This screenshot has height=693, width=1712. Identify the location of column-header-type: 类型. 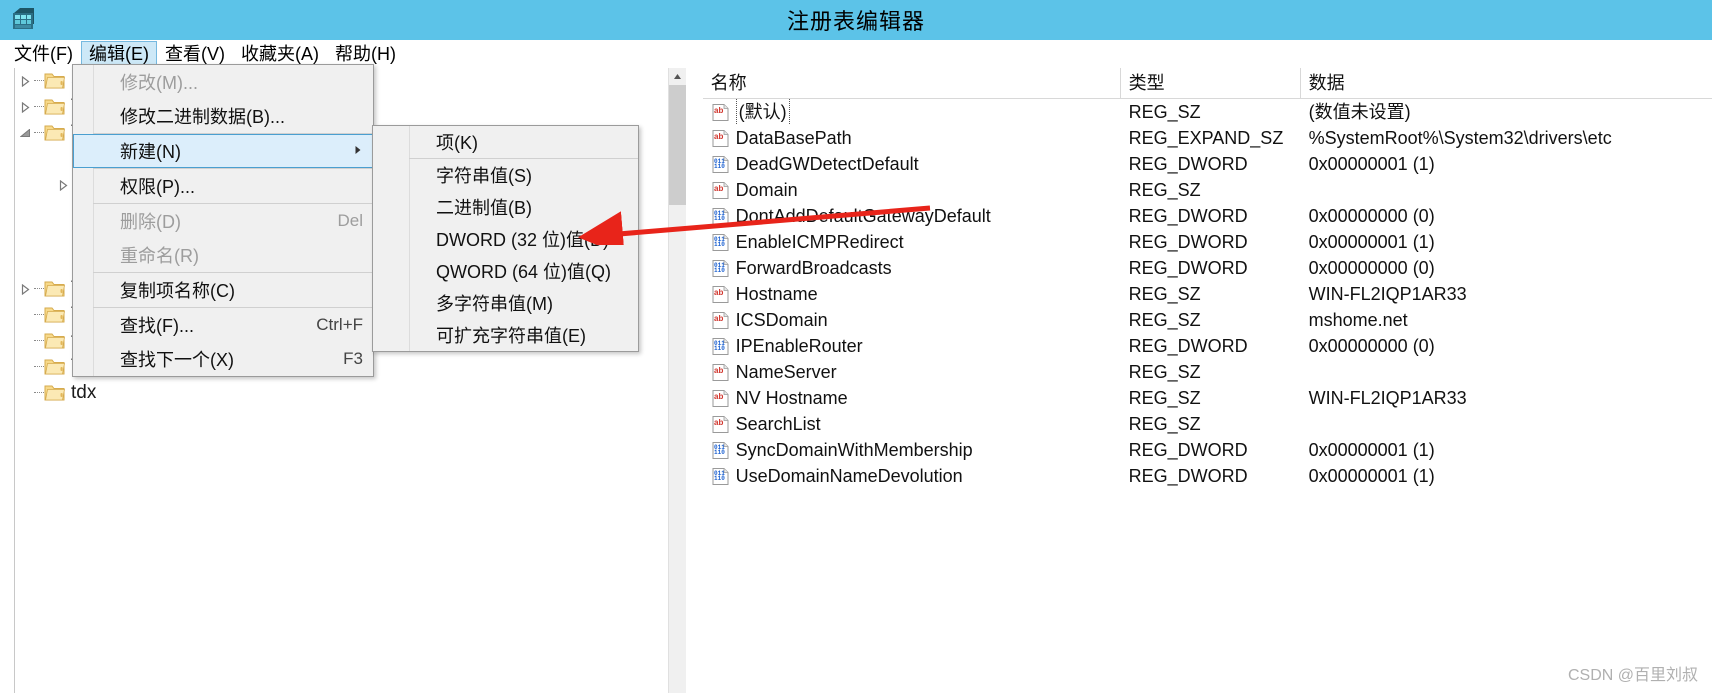
(1211, 83).